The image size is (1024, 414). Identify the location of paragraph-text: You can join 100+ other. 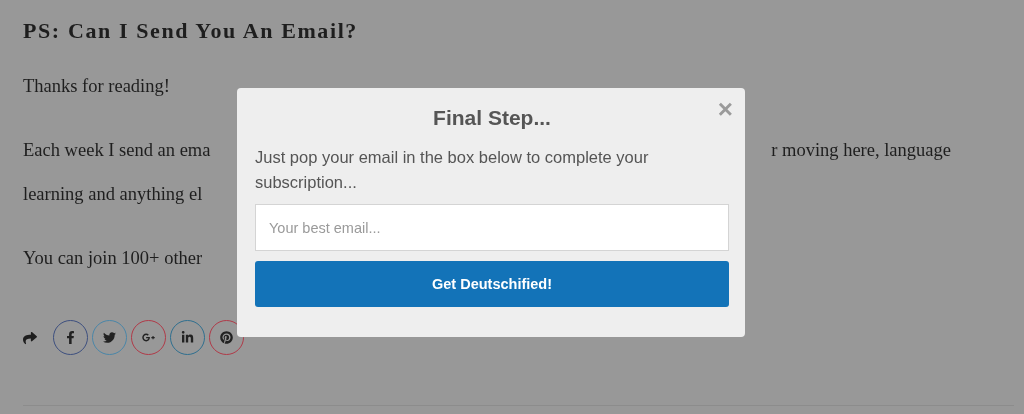
(113, 258).